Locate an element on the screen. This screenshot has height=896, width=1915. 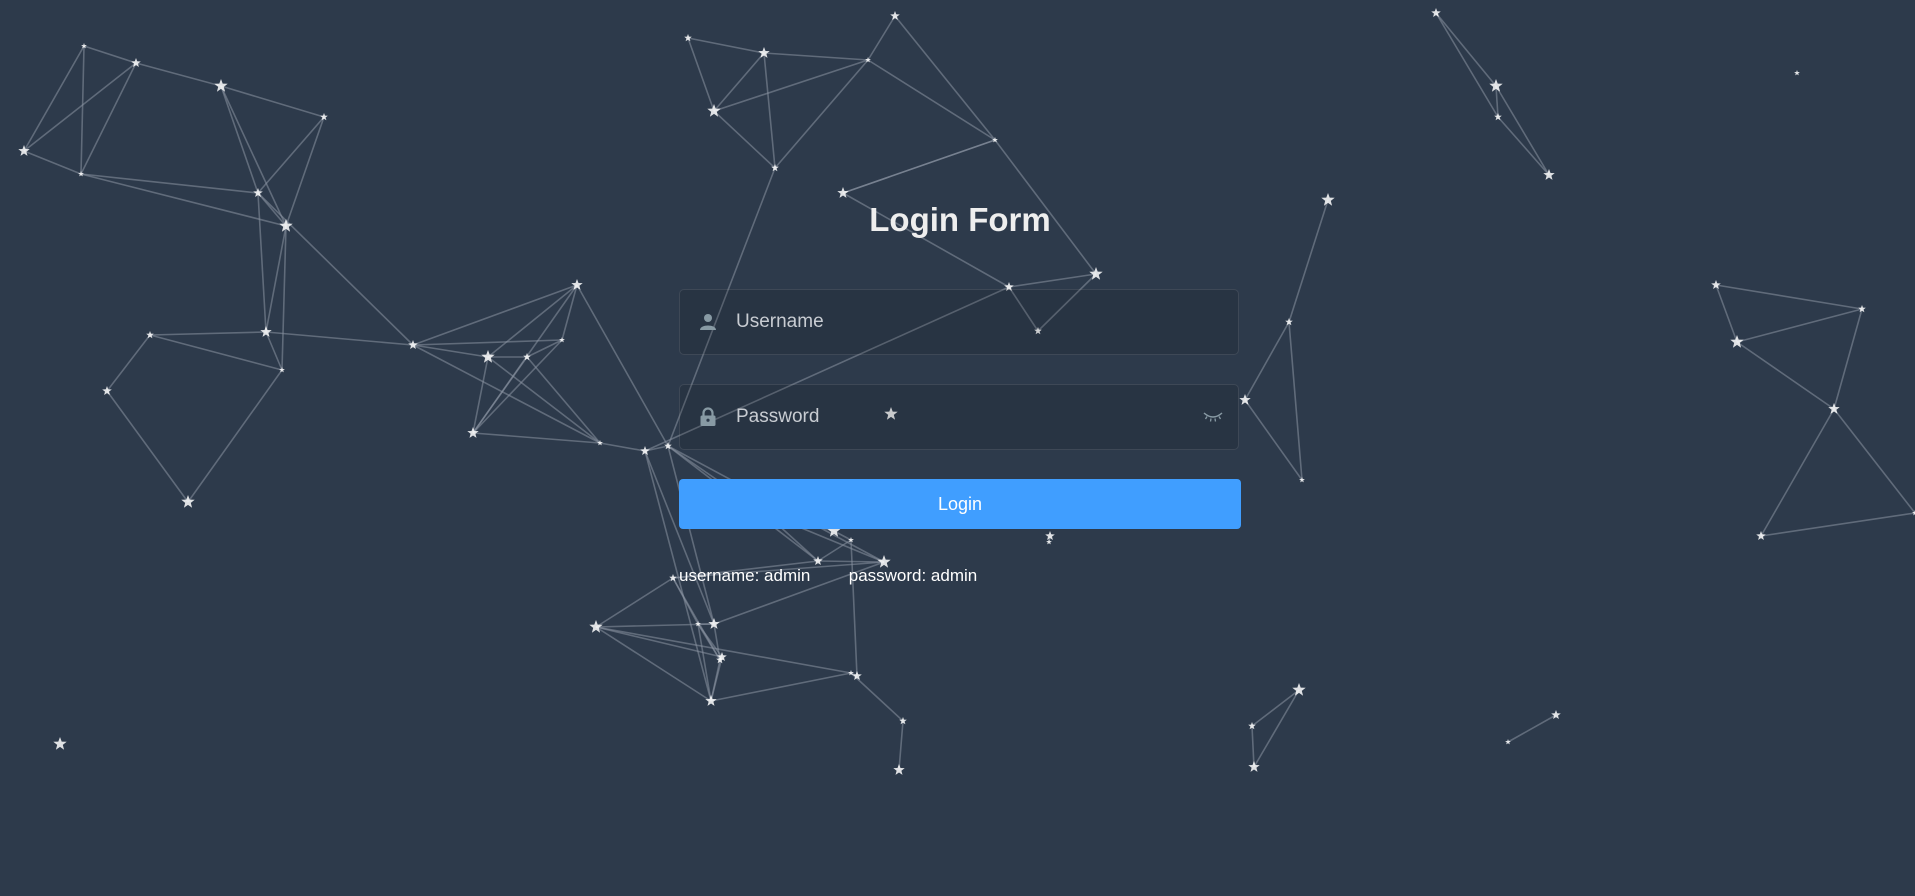
credential-tips: username: admin password: admin is located at coordinates (828, 576).